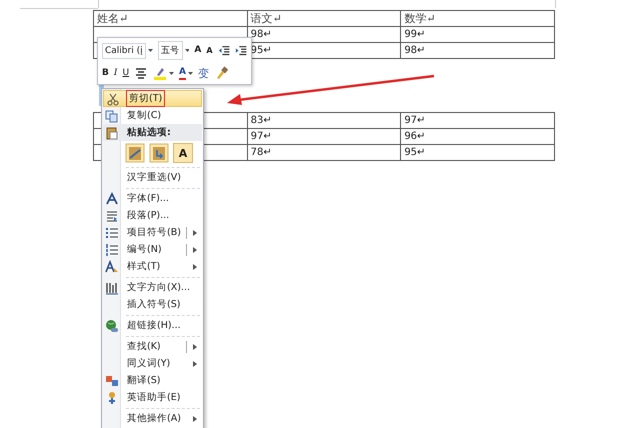  I want to click on clipboard-icon, so click(112, 133).